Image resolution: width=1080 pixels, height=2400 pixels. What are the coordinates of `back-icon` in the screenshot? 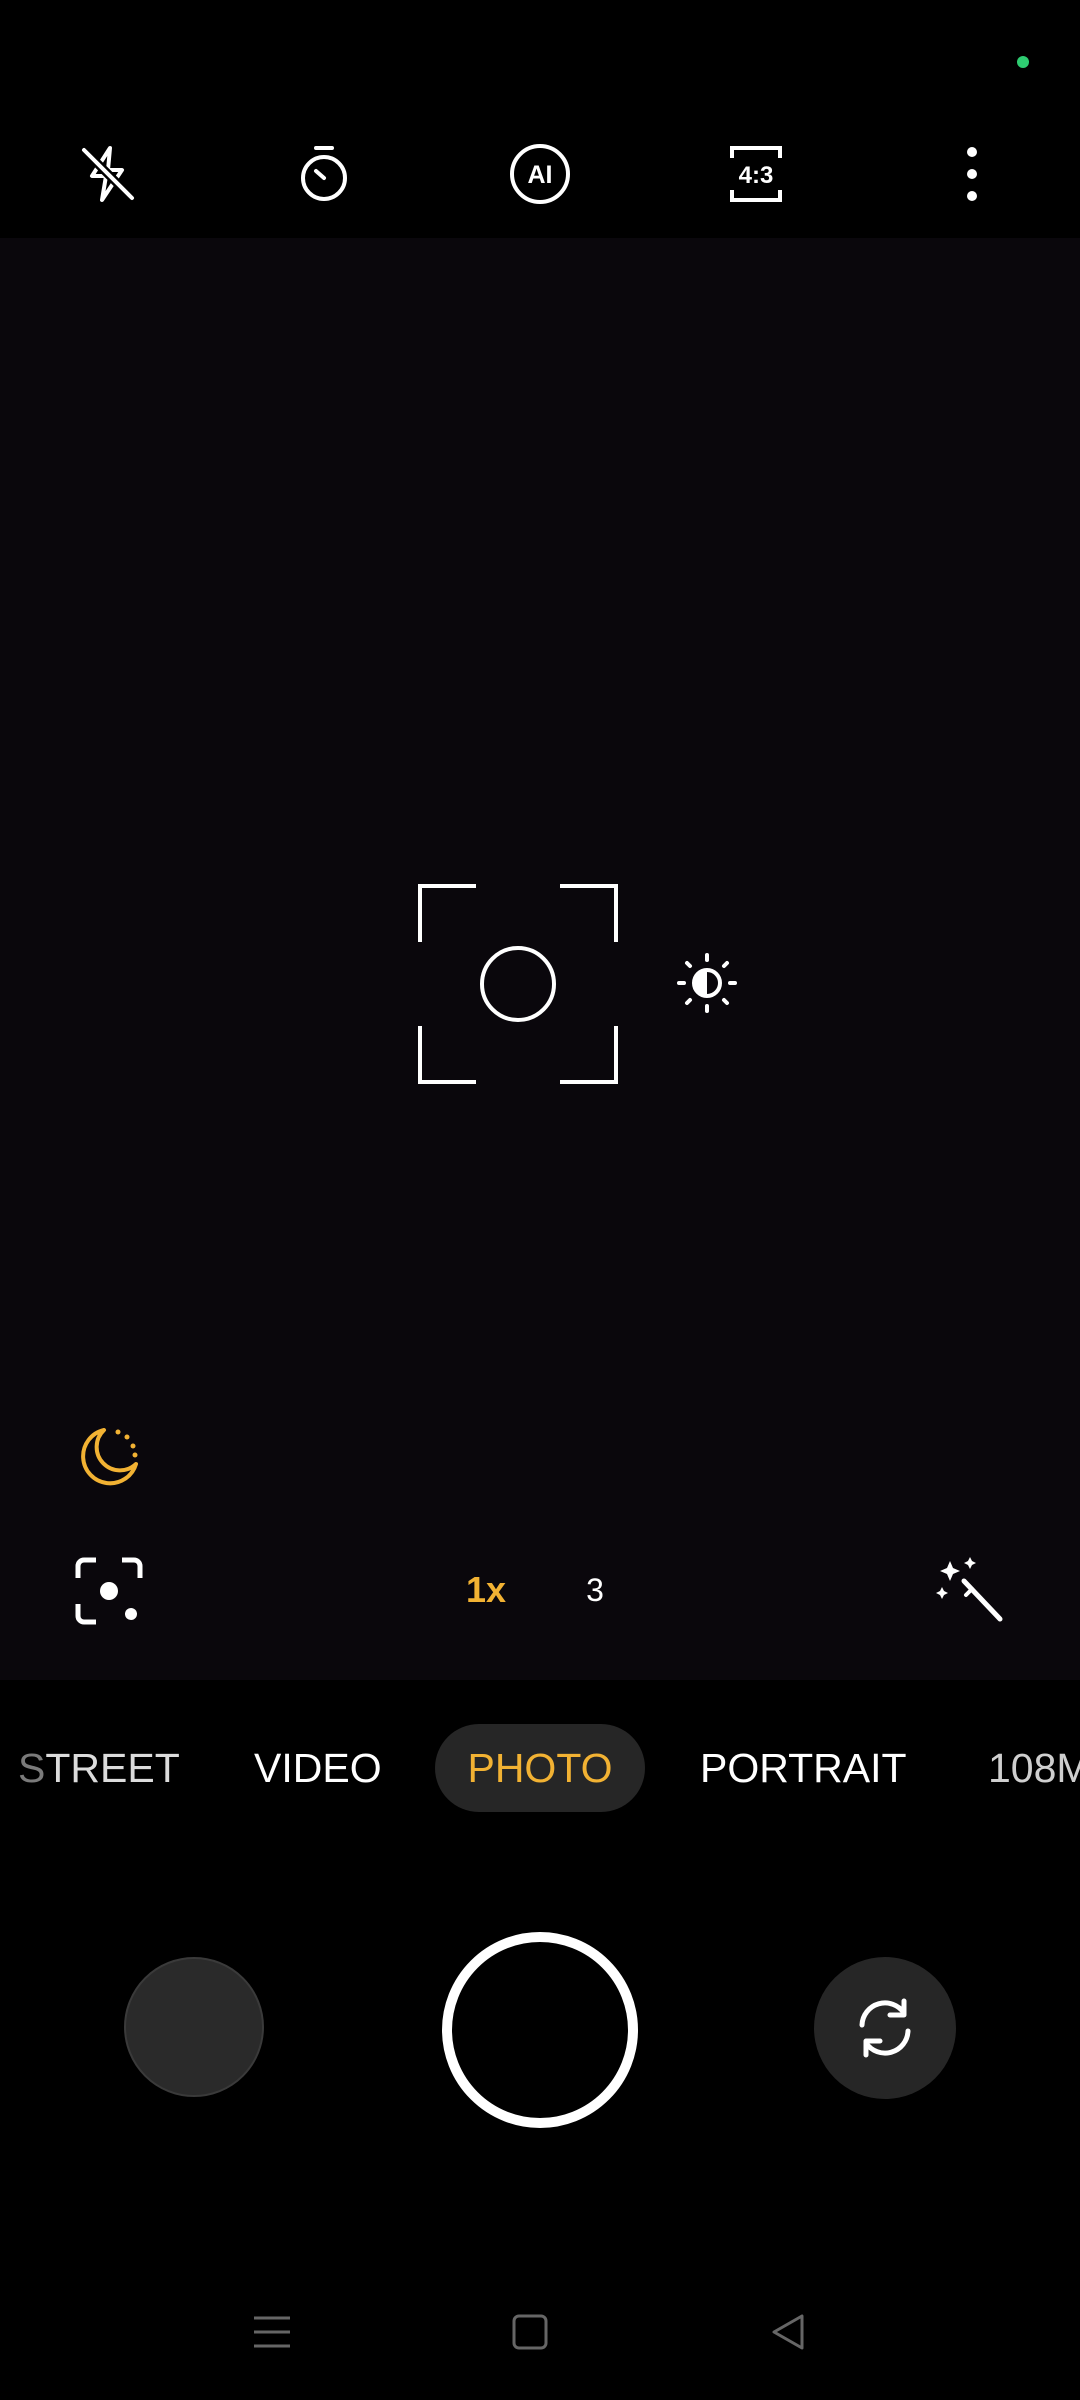 It's located at (788, 2332).